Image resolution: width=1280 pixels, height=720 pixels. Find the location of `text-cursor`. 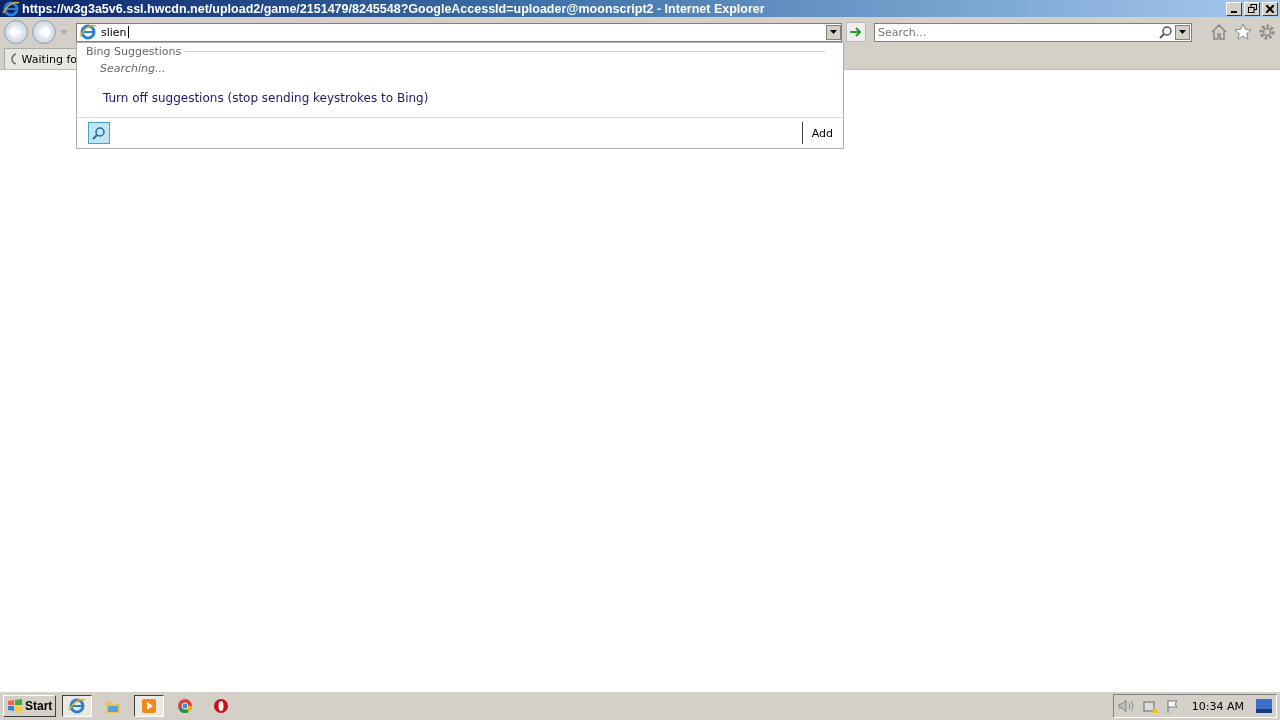

text-cursor is located at coordinates (128, 32).